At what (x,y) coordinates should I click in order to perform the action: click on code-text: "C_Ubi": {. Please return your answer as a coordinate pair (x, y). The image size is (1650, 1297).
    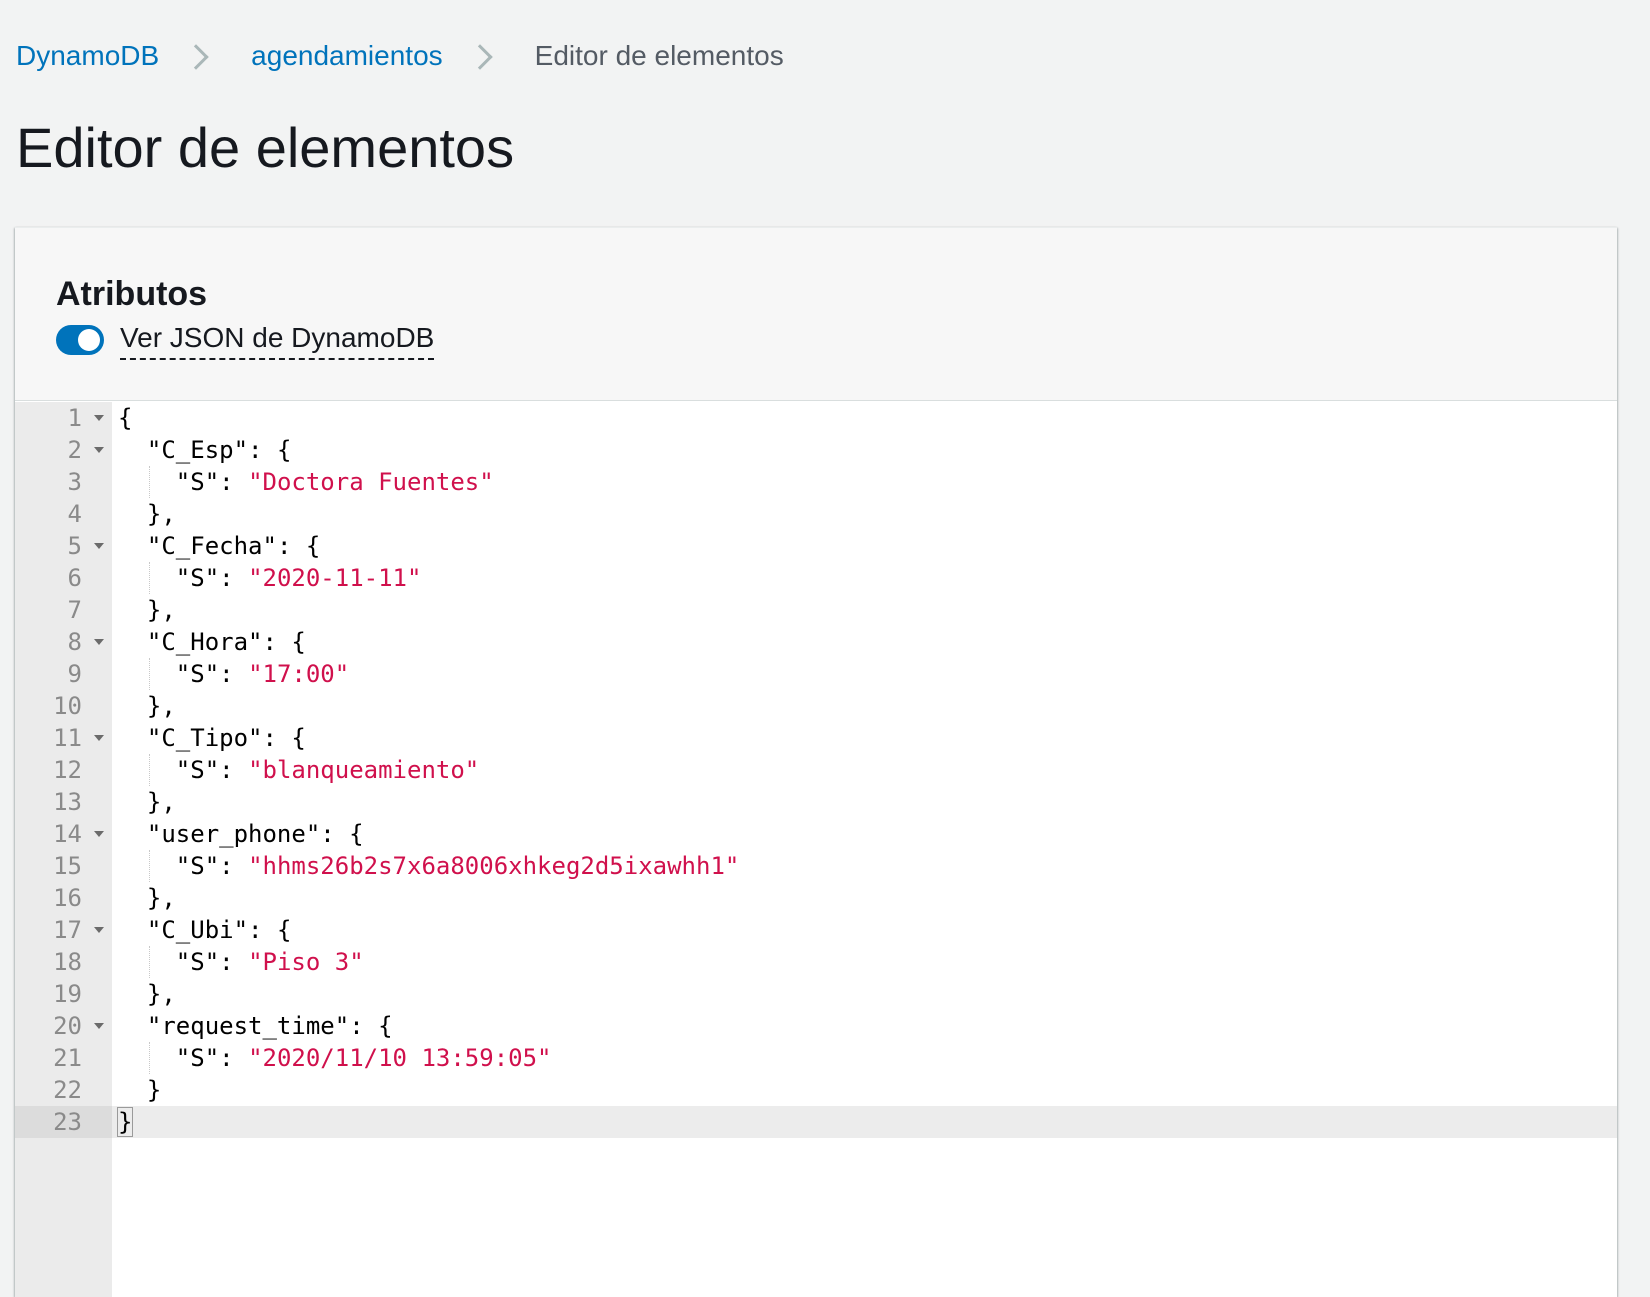
    Looking at the image, I should click on (219, 930).